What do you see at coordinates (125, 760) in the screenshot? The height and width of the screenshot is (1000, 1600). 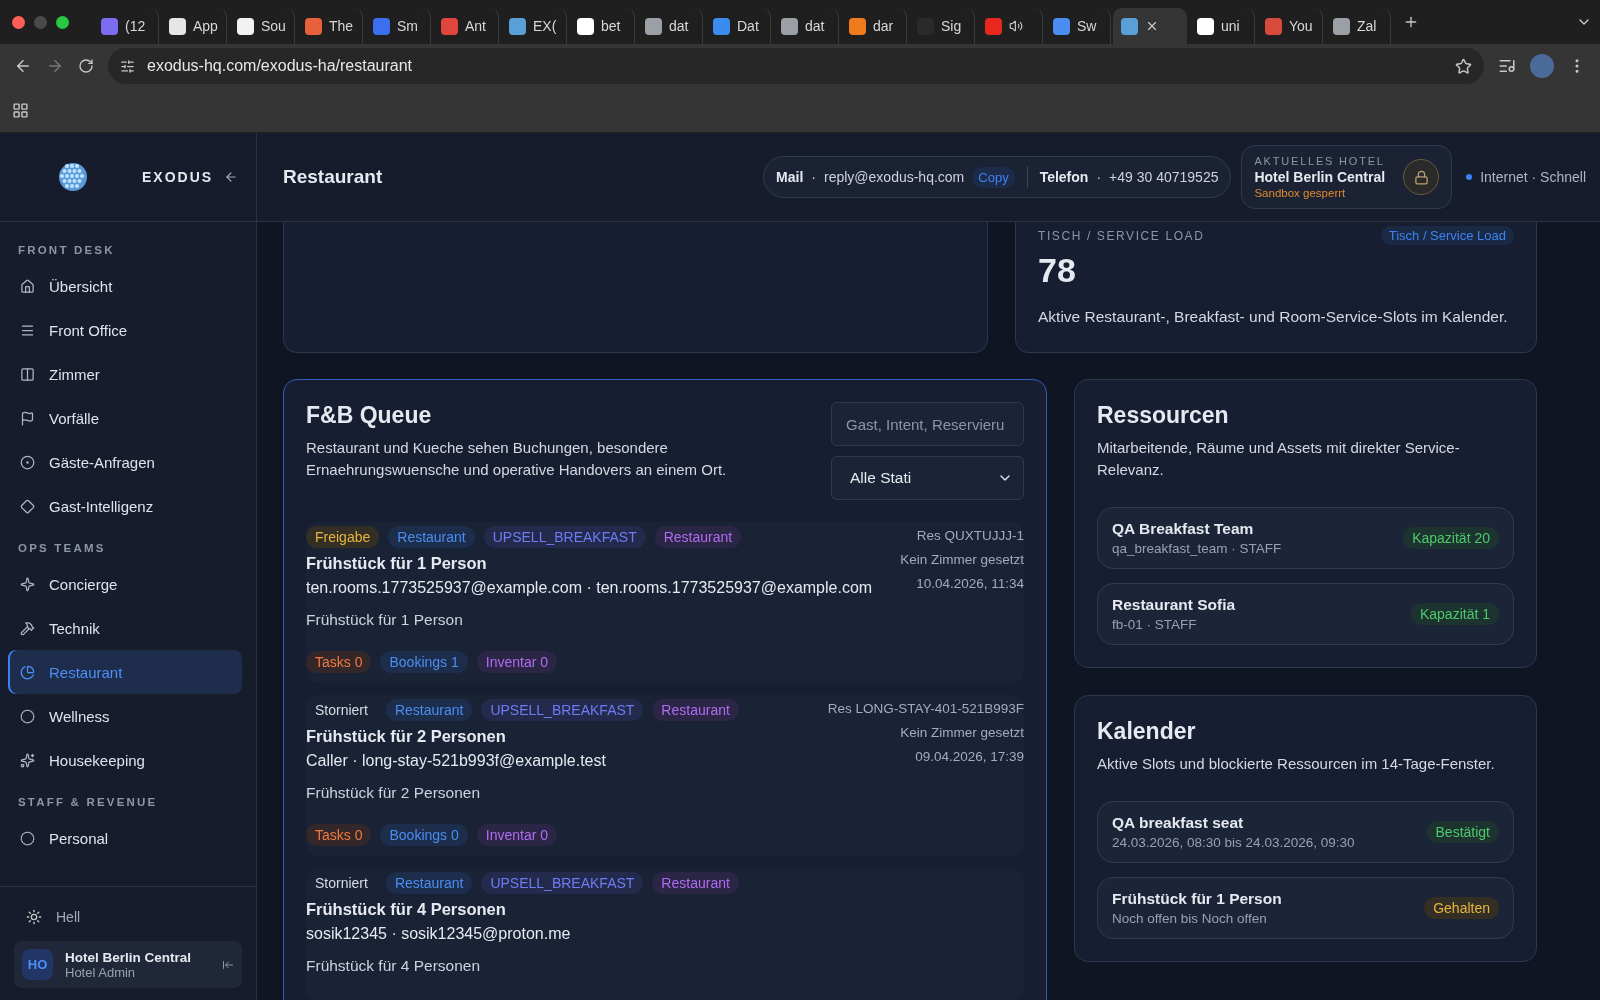 I see `nav-item: Housekeeping` at bounding box center [125, 760].